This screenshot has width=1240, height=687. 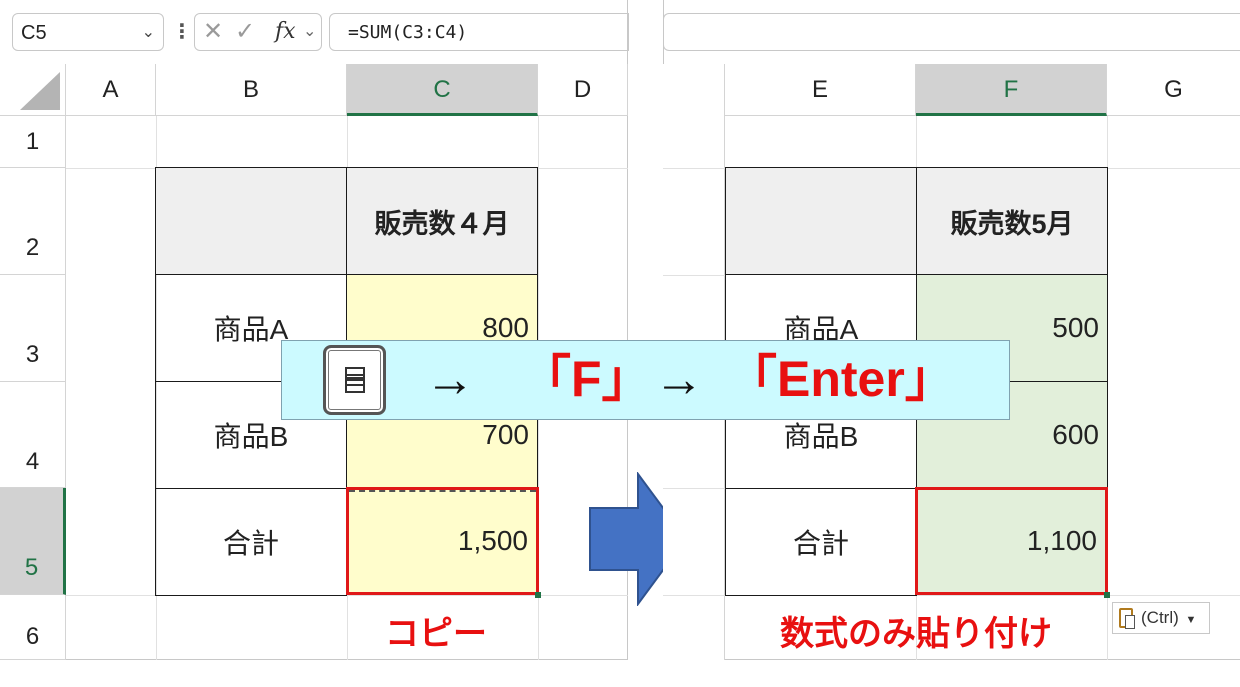 I want to click on paste-options-label: (Ctrl), so click(x=1160, y=617).